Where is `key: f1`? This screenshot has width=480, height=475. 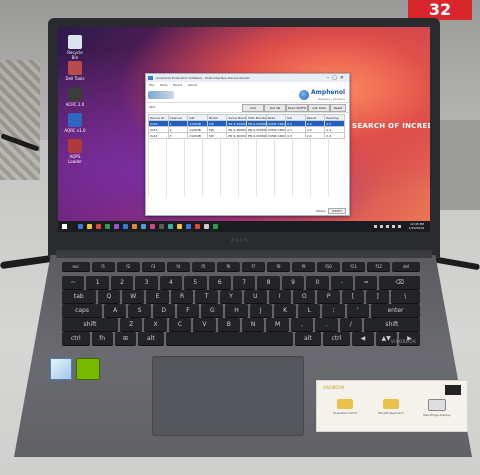
key: f1 is located at coordinates (103, 266).